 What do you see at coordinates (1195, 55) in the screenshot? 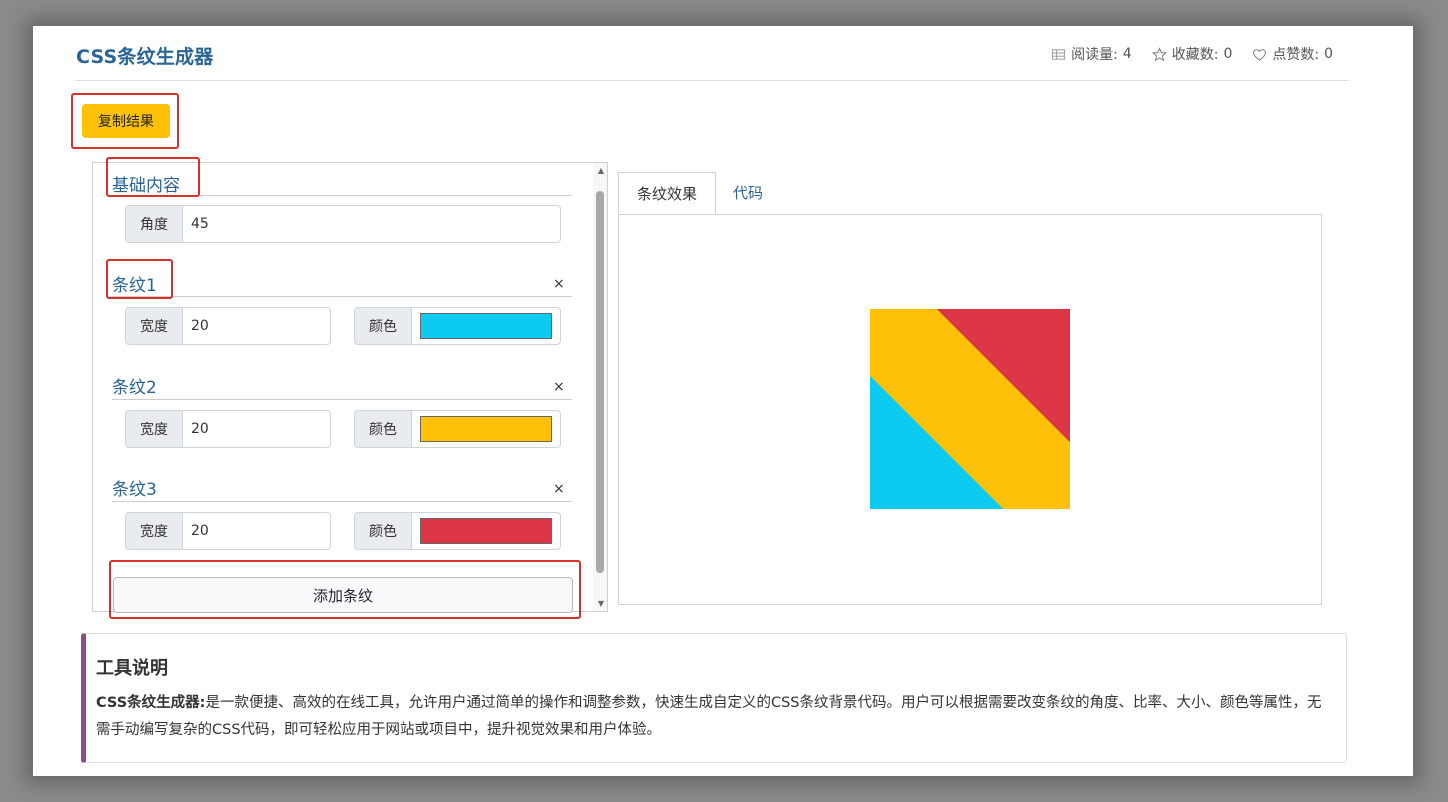
I see `fav-label: 收藏数:` at bounding box center [1195, 55].